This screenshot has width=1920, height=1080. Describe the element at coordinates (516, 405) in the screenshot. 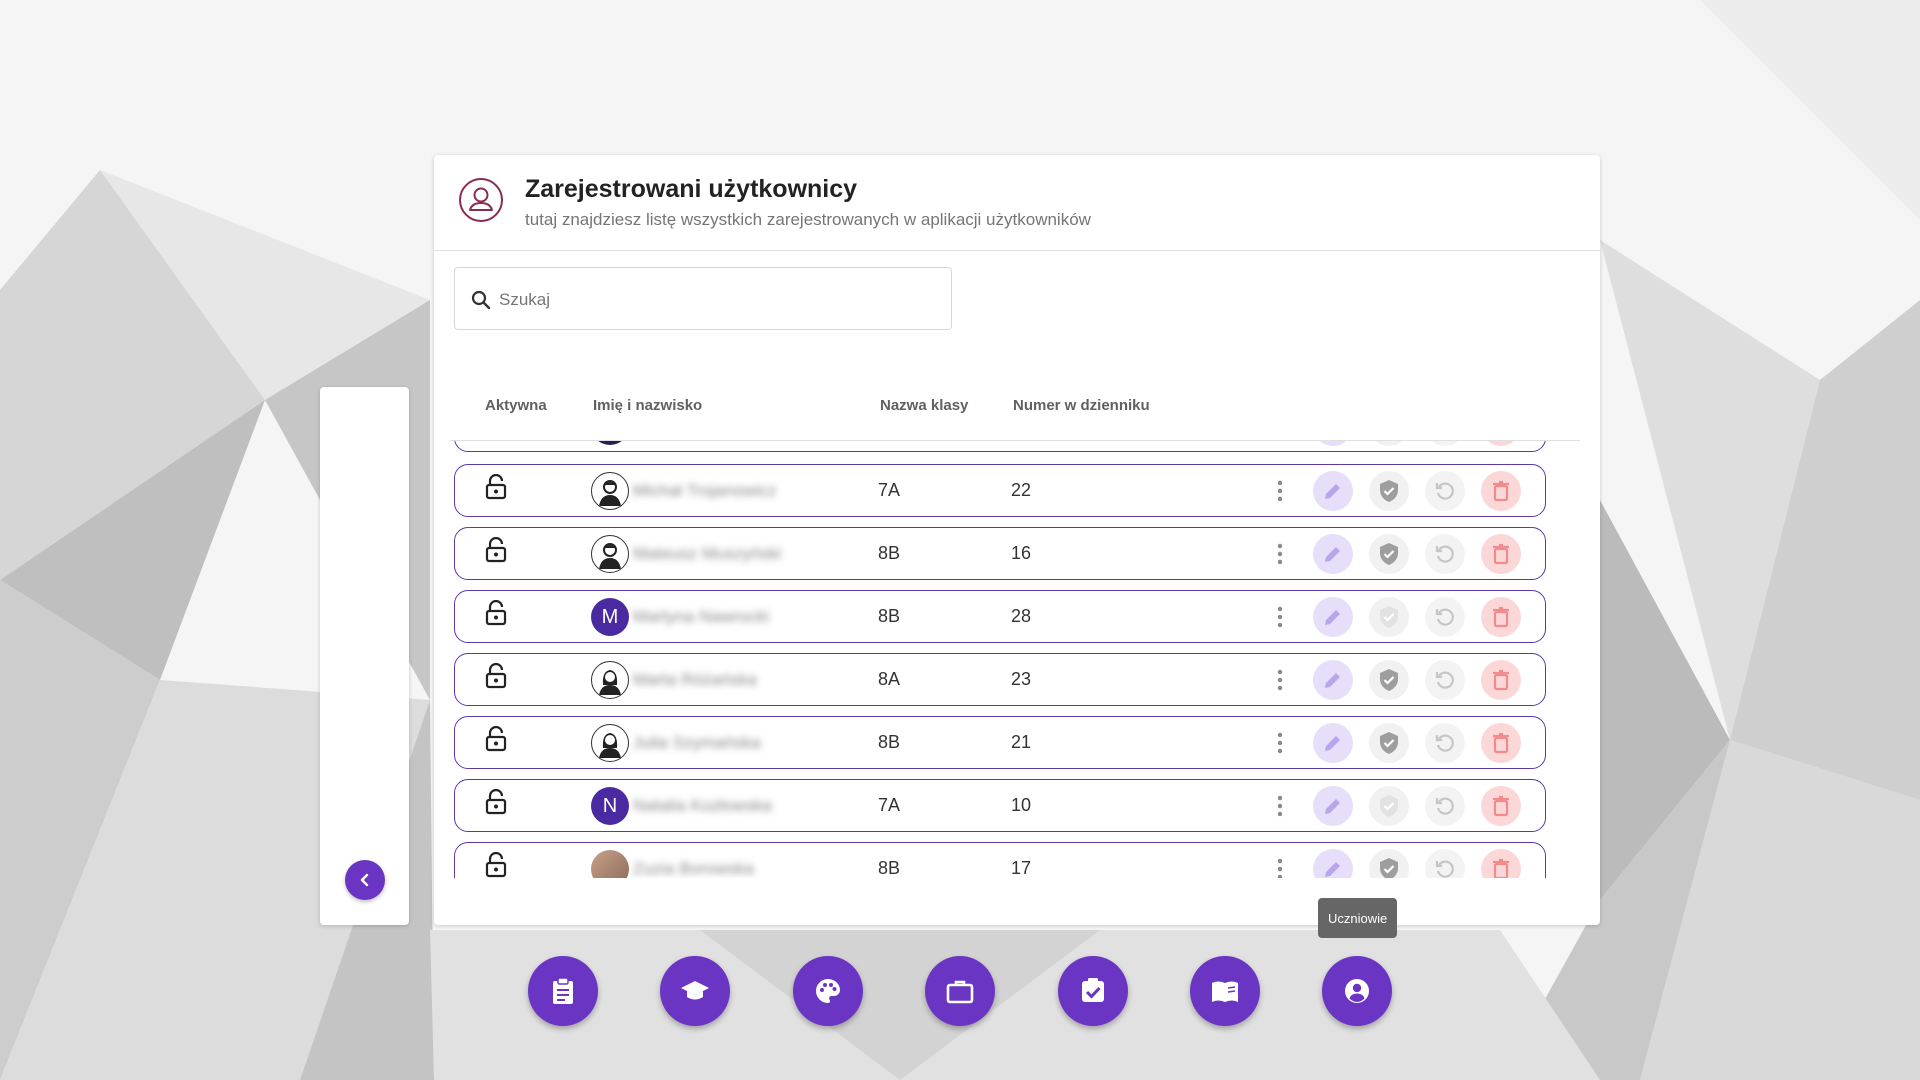

I see `column-header-active: Aktywna` at that location.